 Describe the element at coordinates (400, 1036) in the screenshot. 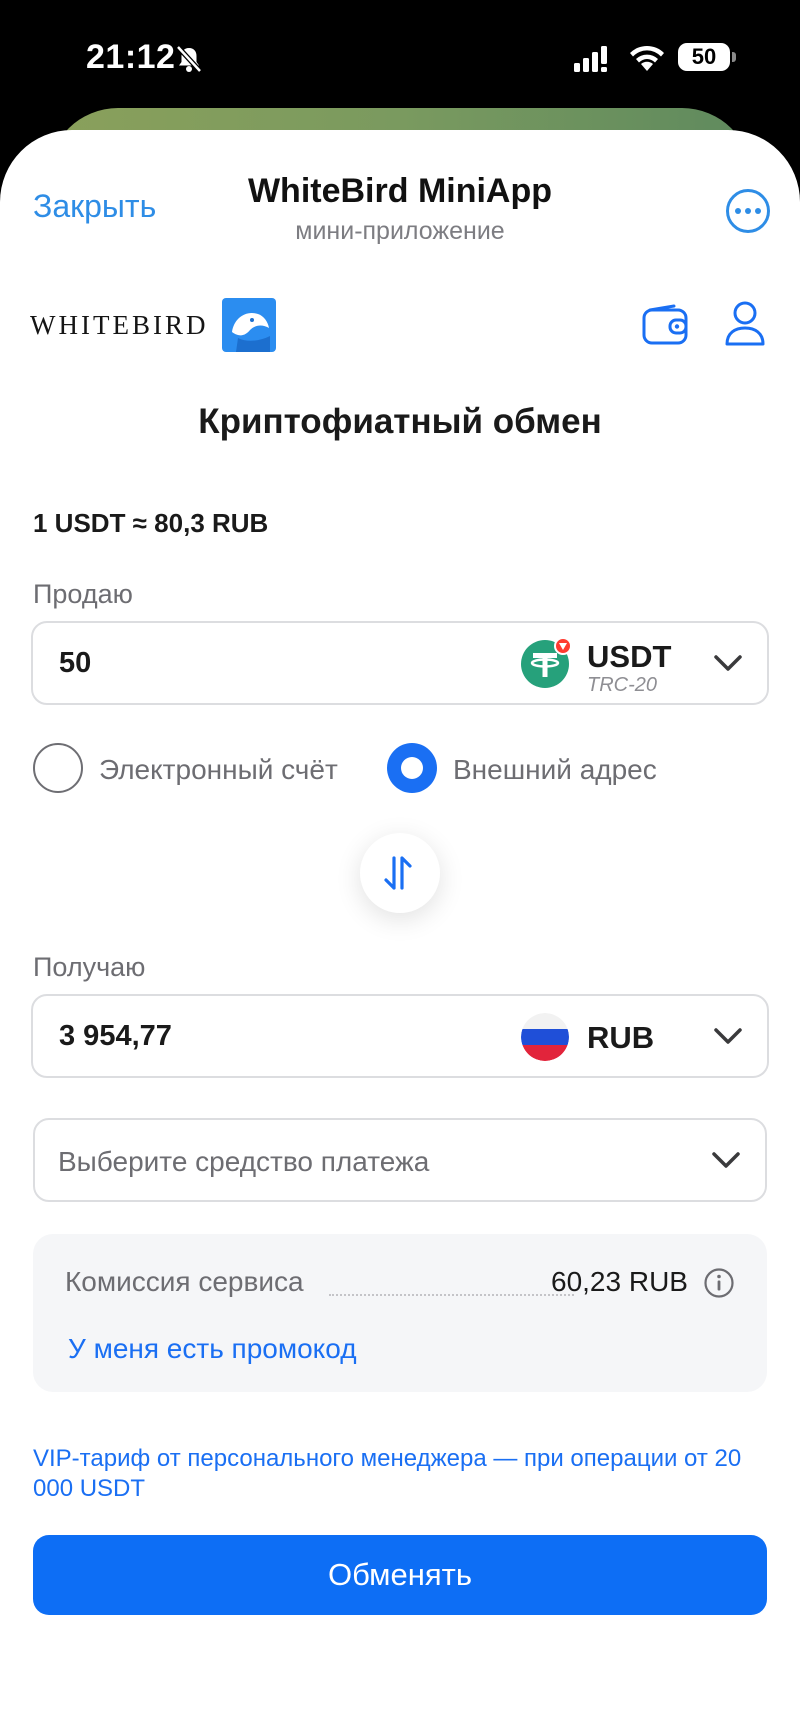

I see `receive-amount-field: 3 954,77 RUB` at that location.